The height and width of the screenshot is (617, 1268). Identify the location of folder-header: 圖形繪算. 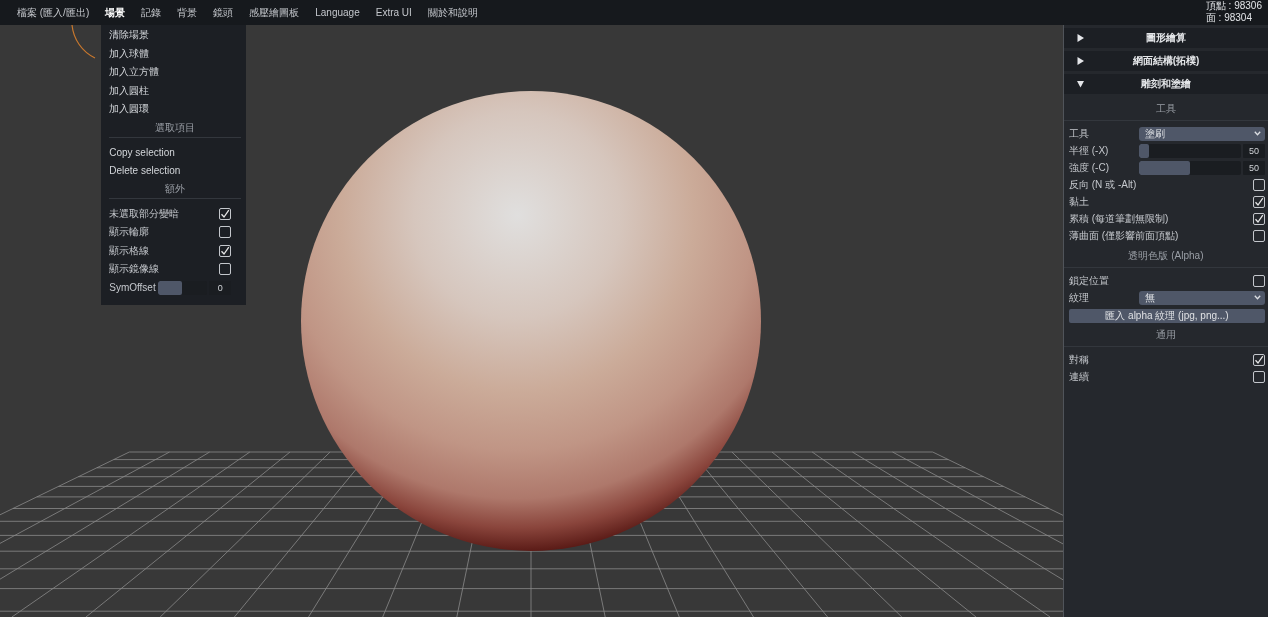
(1166, 38).